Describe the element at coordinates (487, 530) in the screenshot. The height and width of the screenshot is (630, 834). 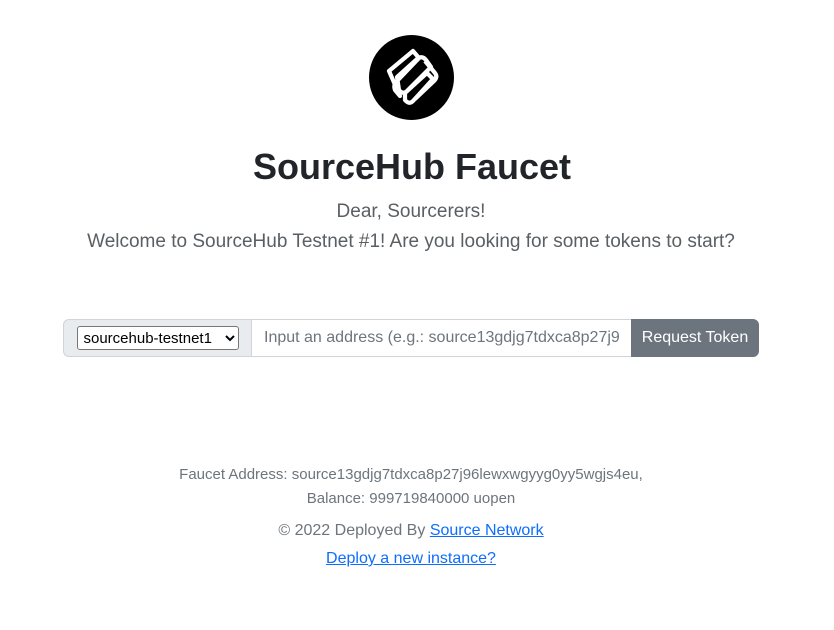
I see `source-network-link: Source Network` at that location.